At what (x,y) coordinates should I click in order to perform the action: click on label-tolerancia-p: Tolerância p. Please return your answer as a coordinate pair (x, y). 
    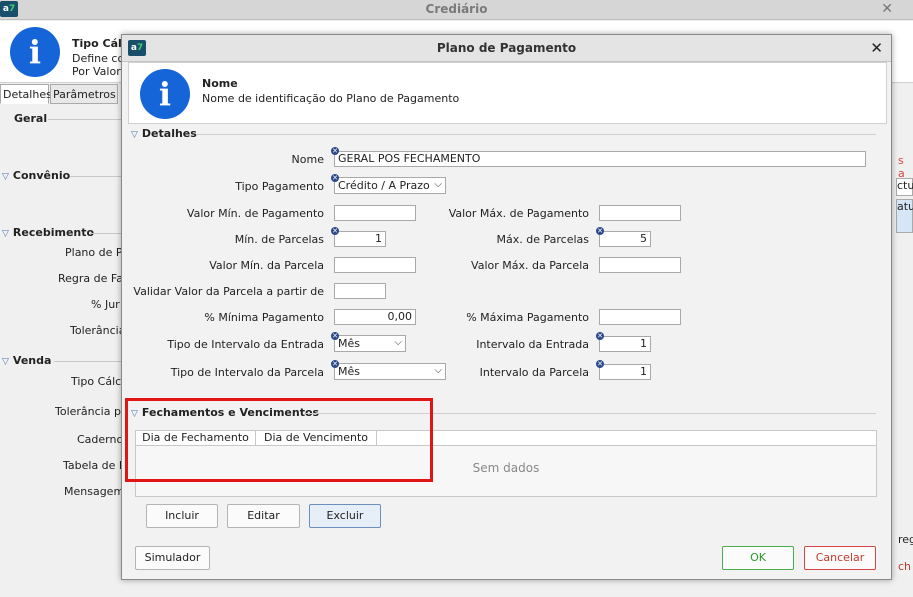
    Looking at the image, I should click on (88, 411).